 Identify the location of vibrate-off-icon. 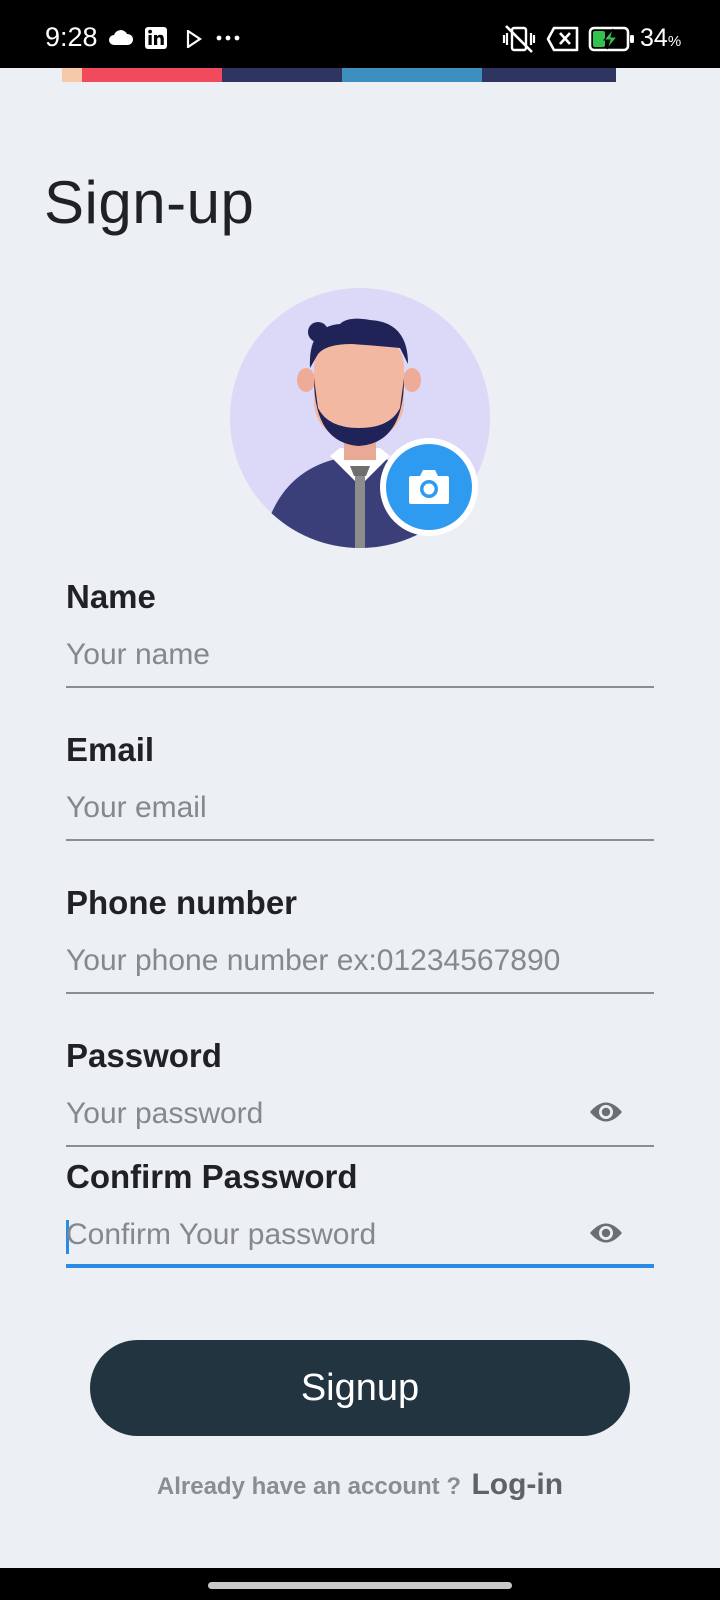
(519, 39).